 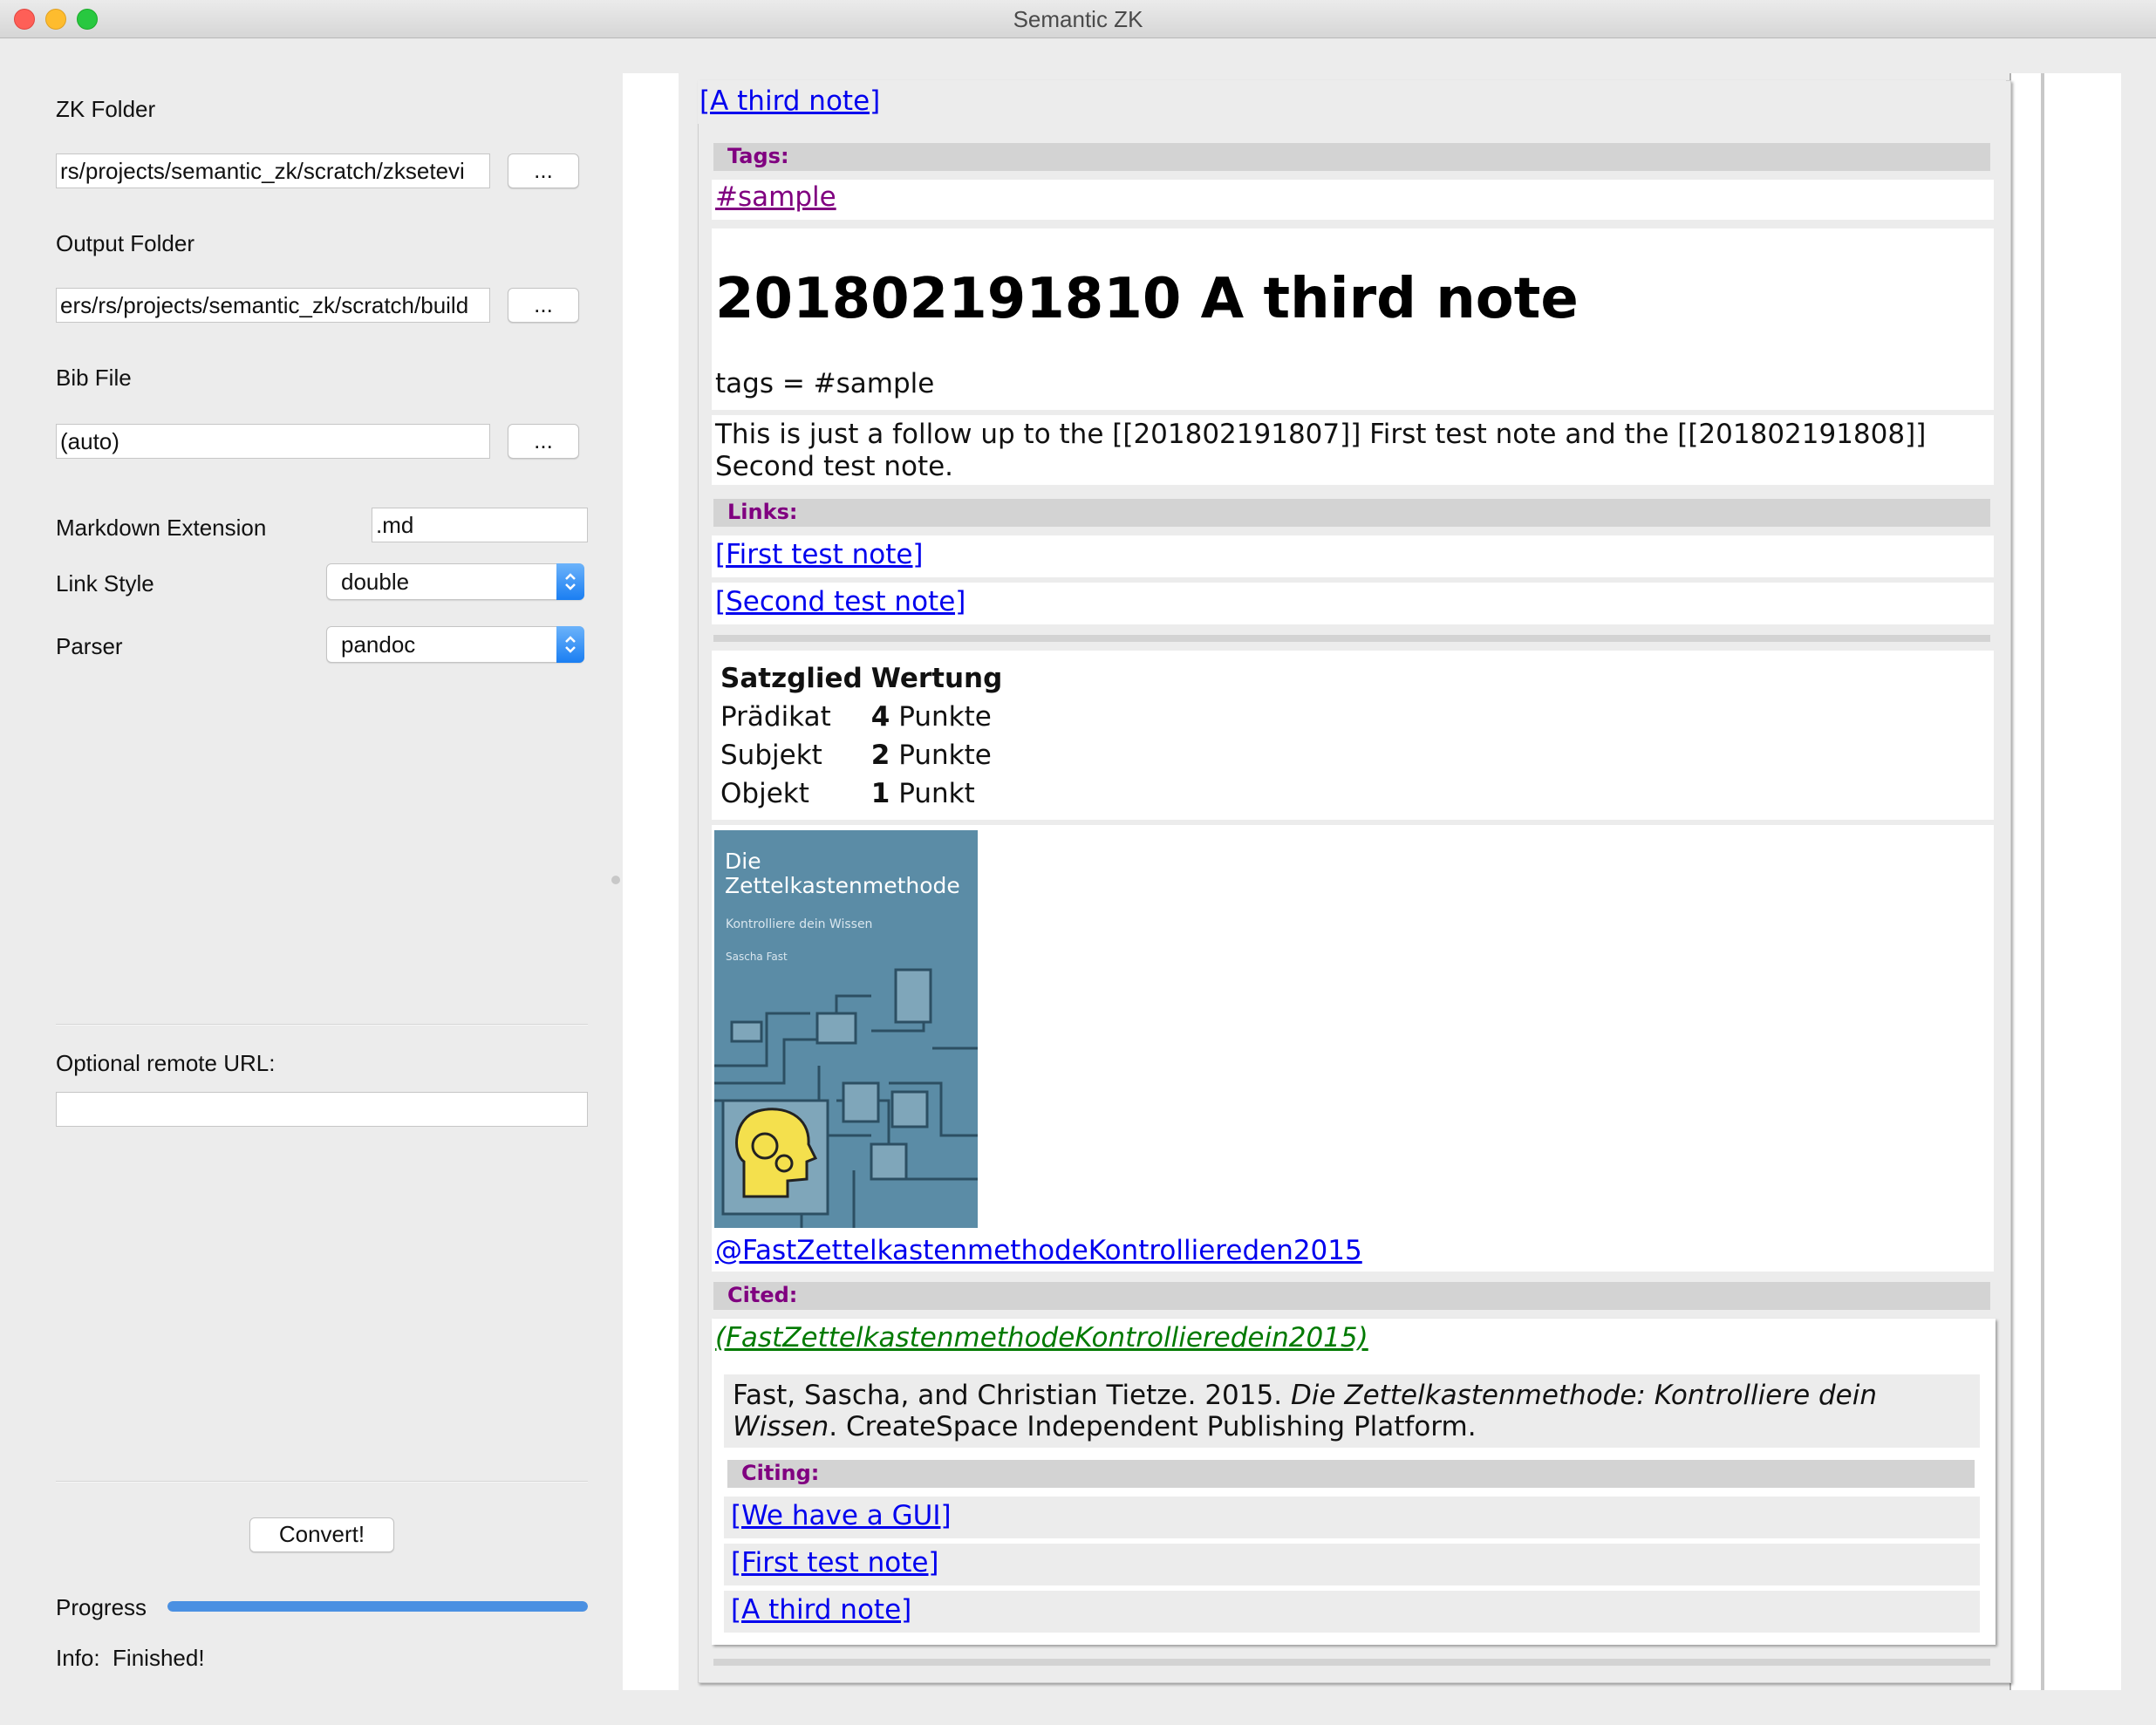 What do you see at coordinates (106, 109) in the screenshot?
I see `zk-folder-label: ZK Folder` at bounding box center [106, 109].